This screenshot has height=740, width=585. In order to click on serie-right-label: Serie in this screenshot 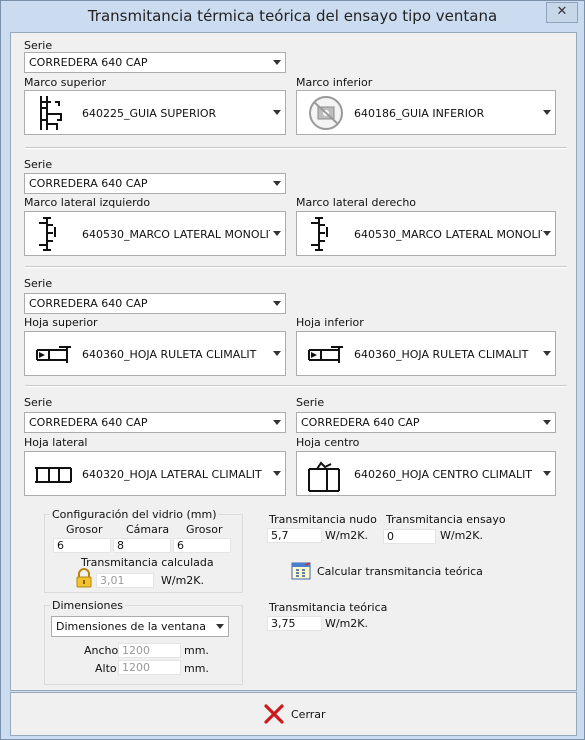, I will do `click(310, 402)`.